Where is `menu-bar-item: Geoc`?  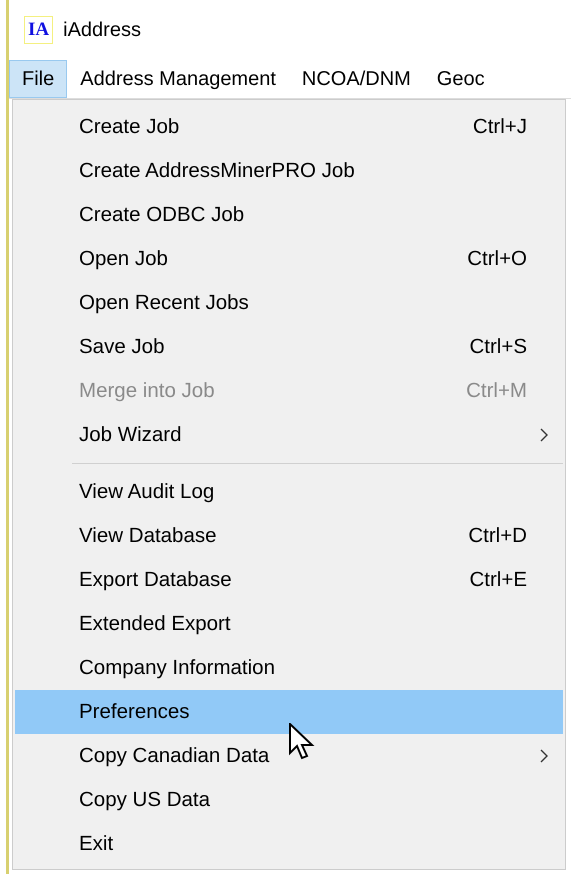 menu-bar-item: Geoc is located at coordinates (461, 79).